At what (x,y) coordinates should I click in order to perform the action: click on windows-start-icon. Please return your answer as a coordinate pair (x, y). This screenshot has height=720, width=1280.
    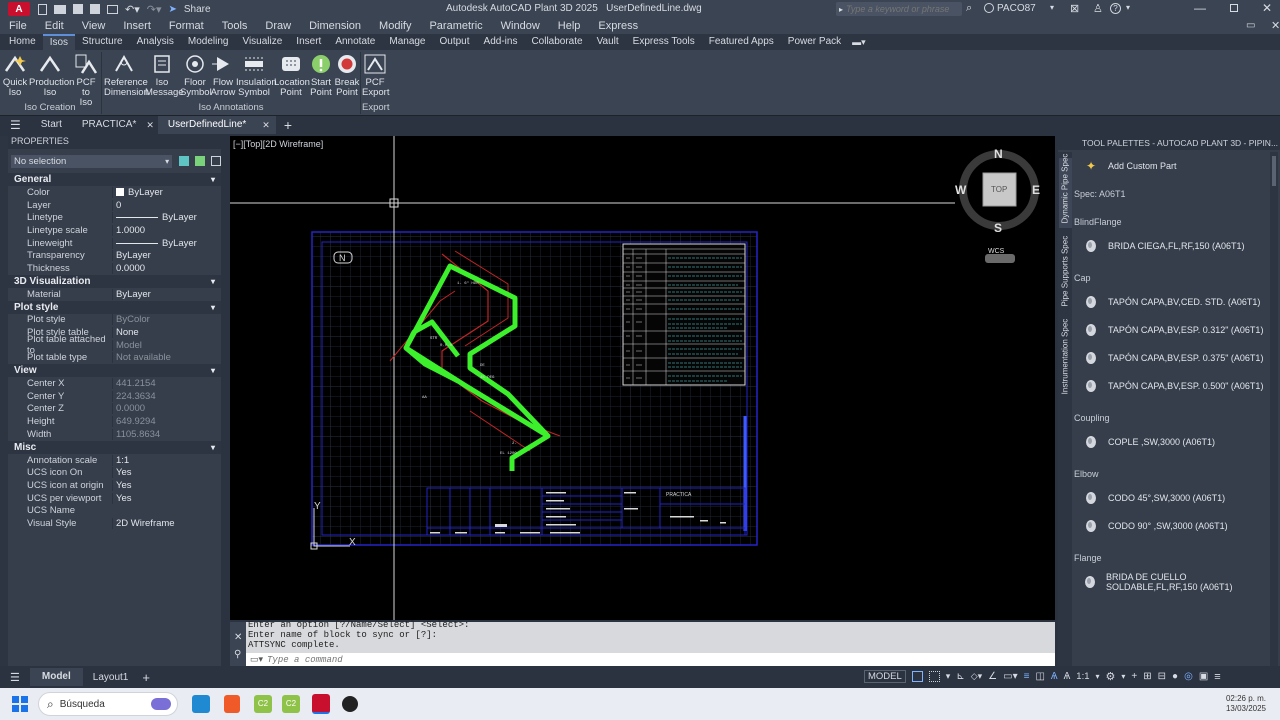
    Looking at the image, I should click on (20, 704).